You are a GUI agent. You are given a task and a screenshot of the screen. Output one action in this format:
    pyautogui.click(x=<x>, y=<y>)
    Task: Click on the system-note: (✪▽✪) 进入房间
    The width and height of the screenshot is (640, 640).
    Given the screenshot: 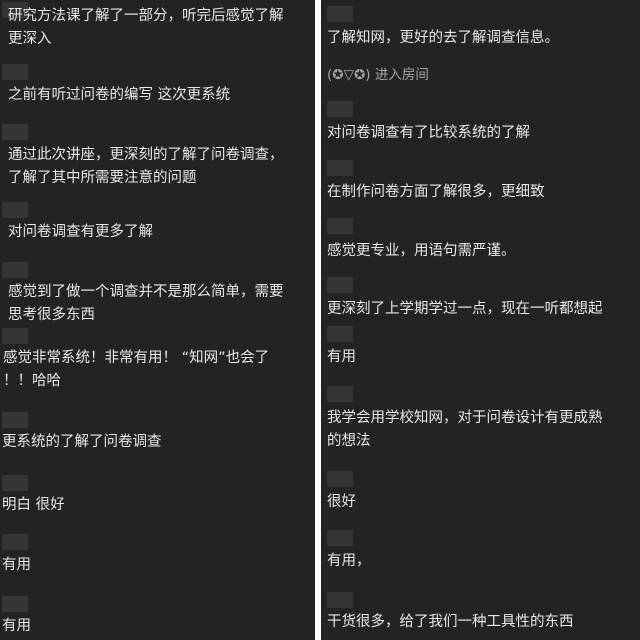 What is the action you would take?
    pyautogui.click(x=378, y=75)
    